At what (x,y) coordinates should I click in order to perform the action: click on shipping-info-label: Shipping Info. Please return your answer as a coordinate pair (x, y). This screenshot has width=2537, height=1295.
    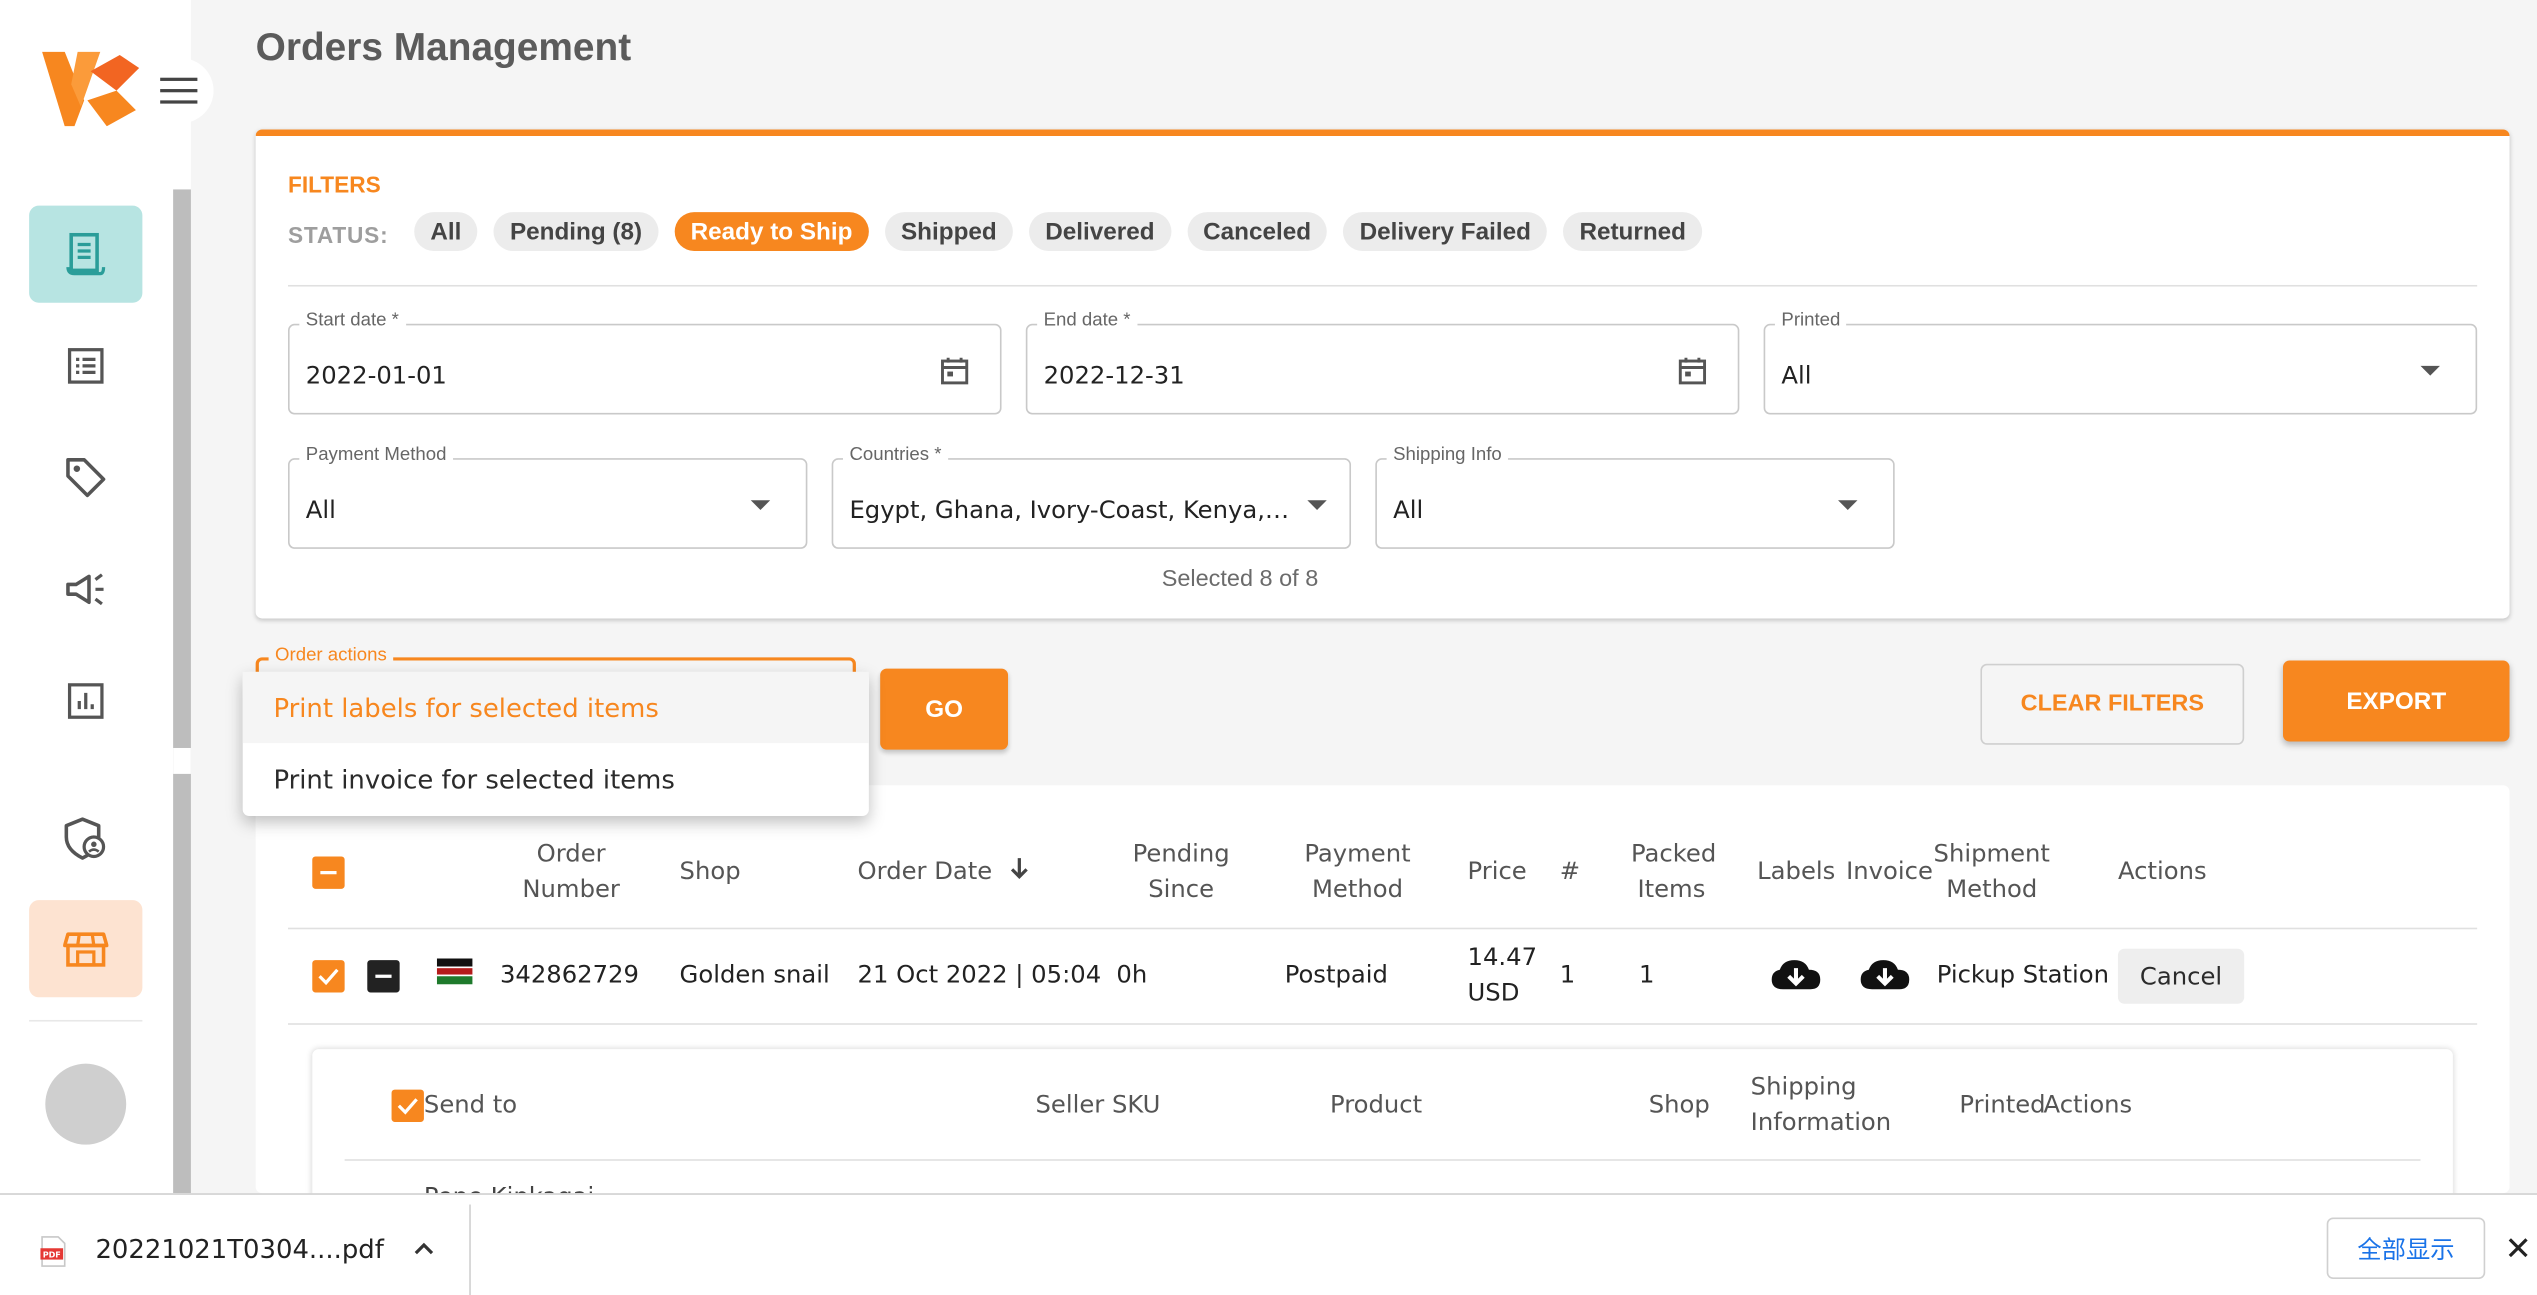
    Looking at the image, I should click on (1447, 455).